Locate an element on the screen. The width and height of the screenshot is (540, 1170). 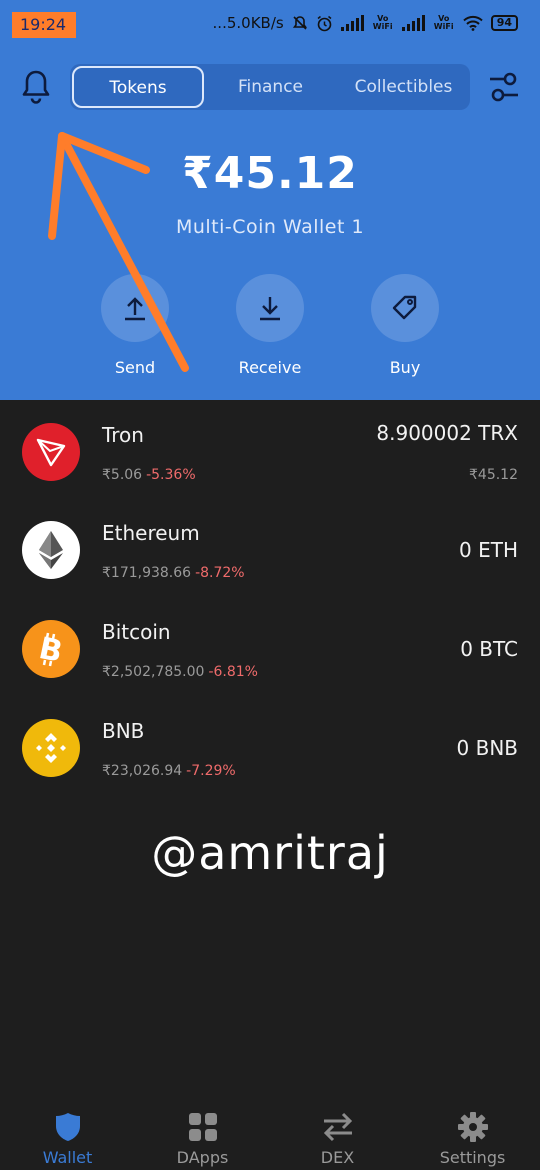
bottom-nav: Wallet DApps DEX Settings is located at coordinates (270, 1130).